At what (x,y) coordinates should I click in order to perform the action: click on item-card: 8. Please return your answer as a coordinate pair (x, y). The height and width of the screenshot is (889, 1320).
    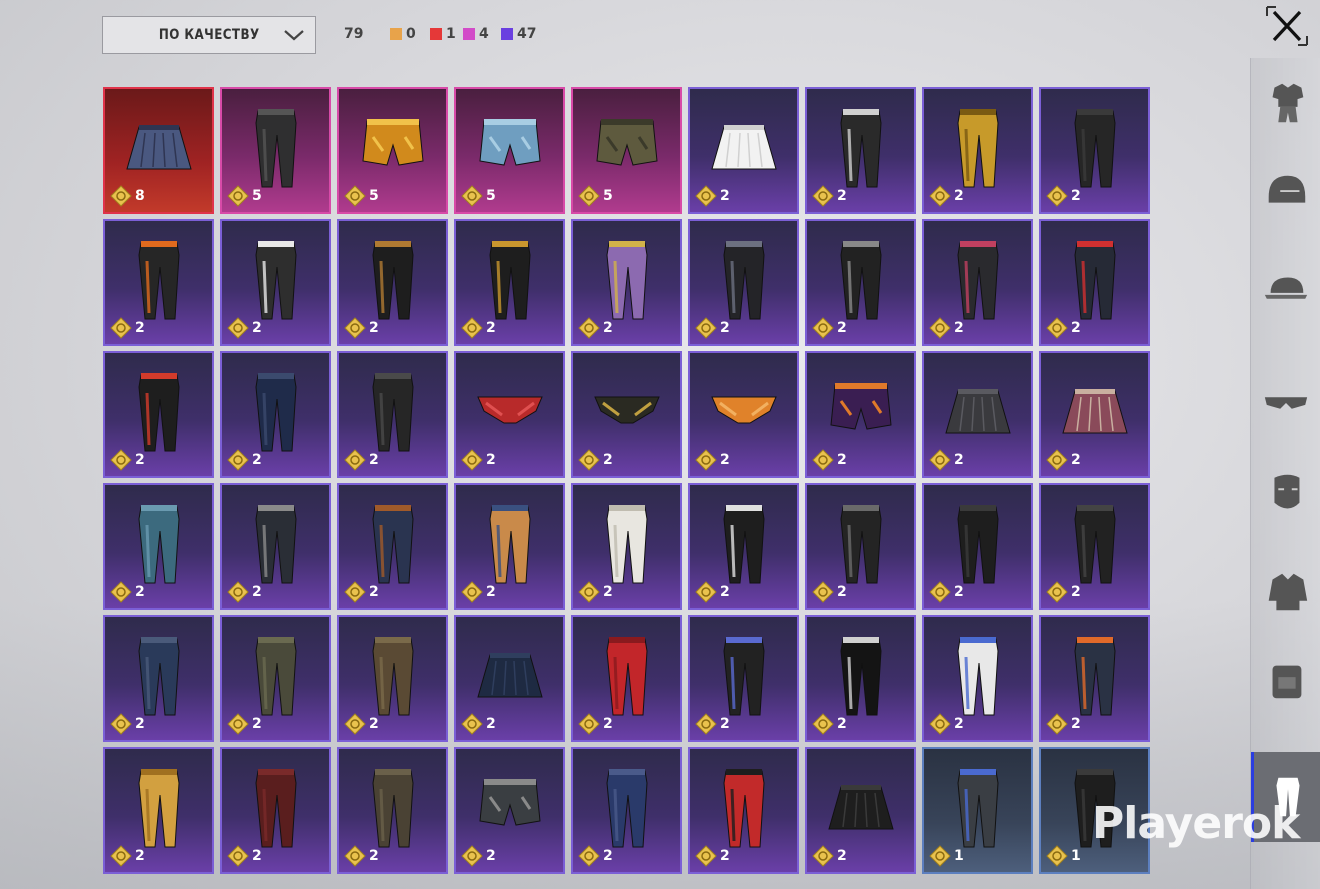
    Looking at the image, I should click on (158, 150).